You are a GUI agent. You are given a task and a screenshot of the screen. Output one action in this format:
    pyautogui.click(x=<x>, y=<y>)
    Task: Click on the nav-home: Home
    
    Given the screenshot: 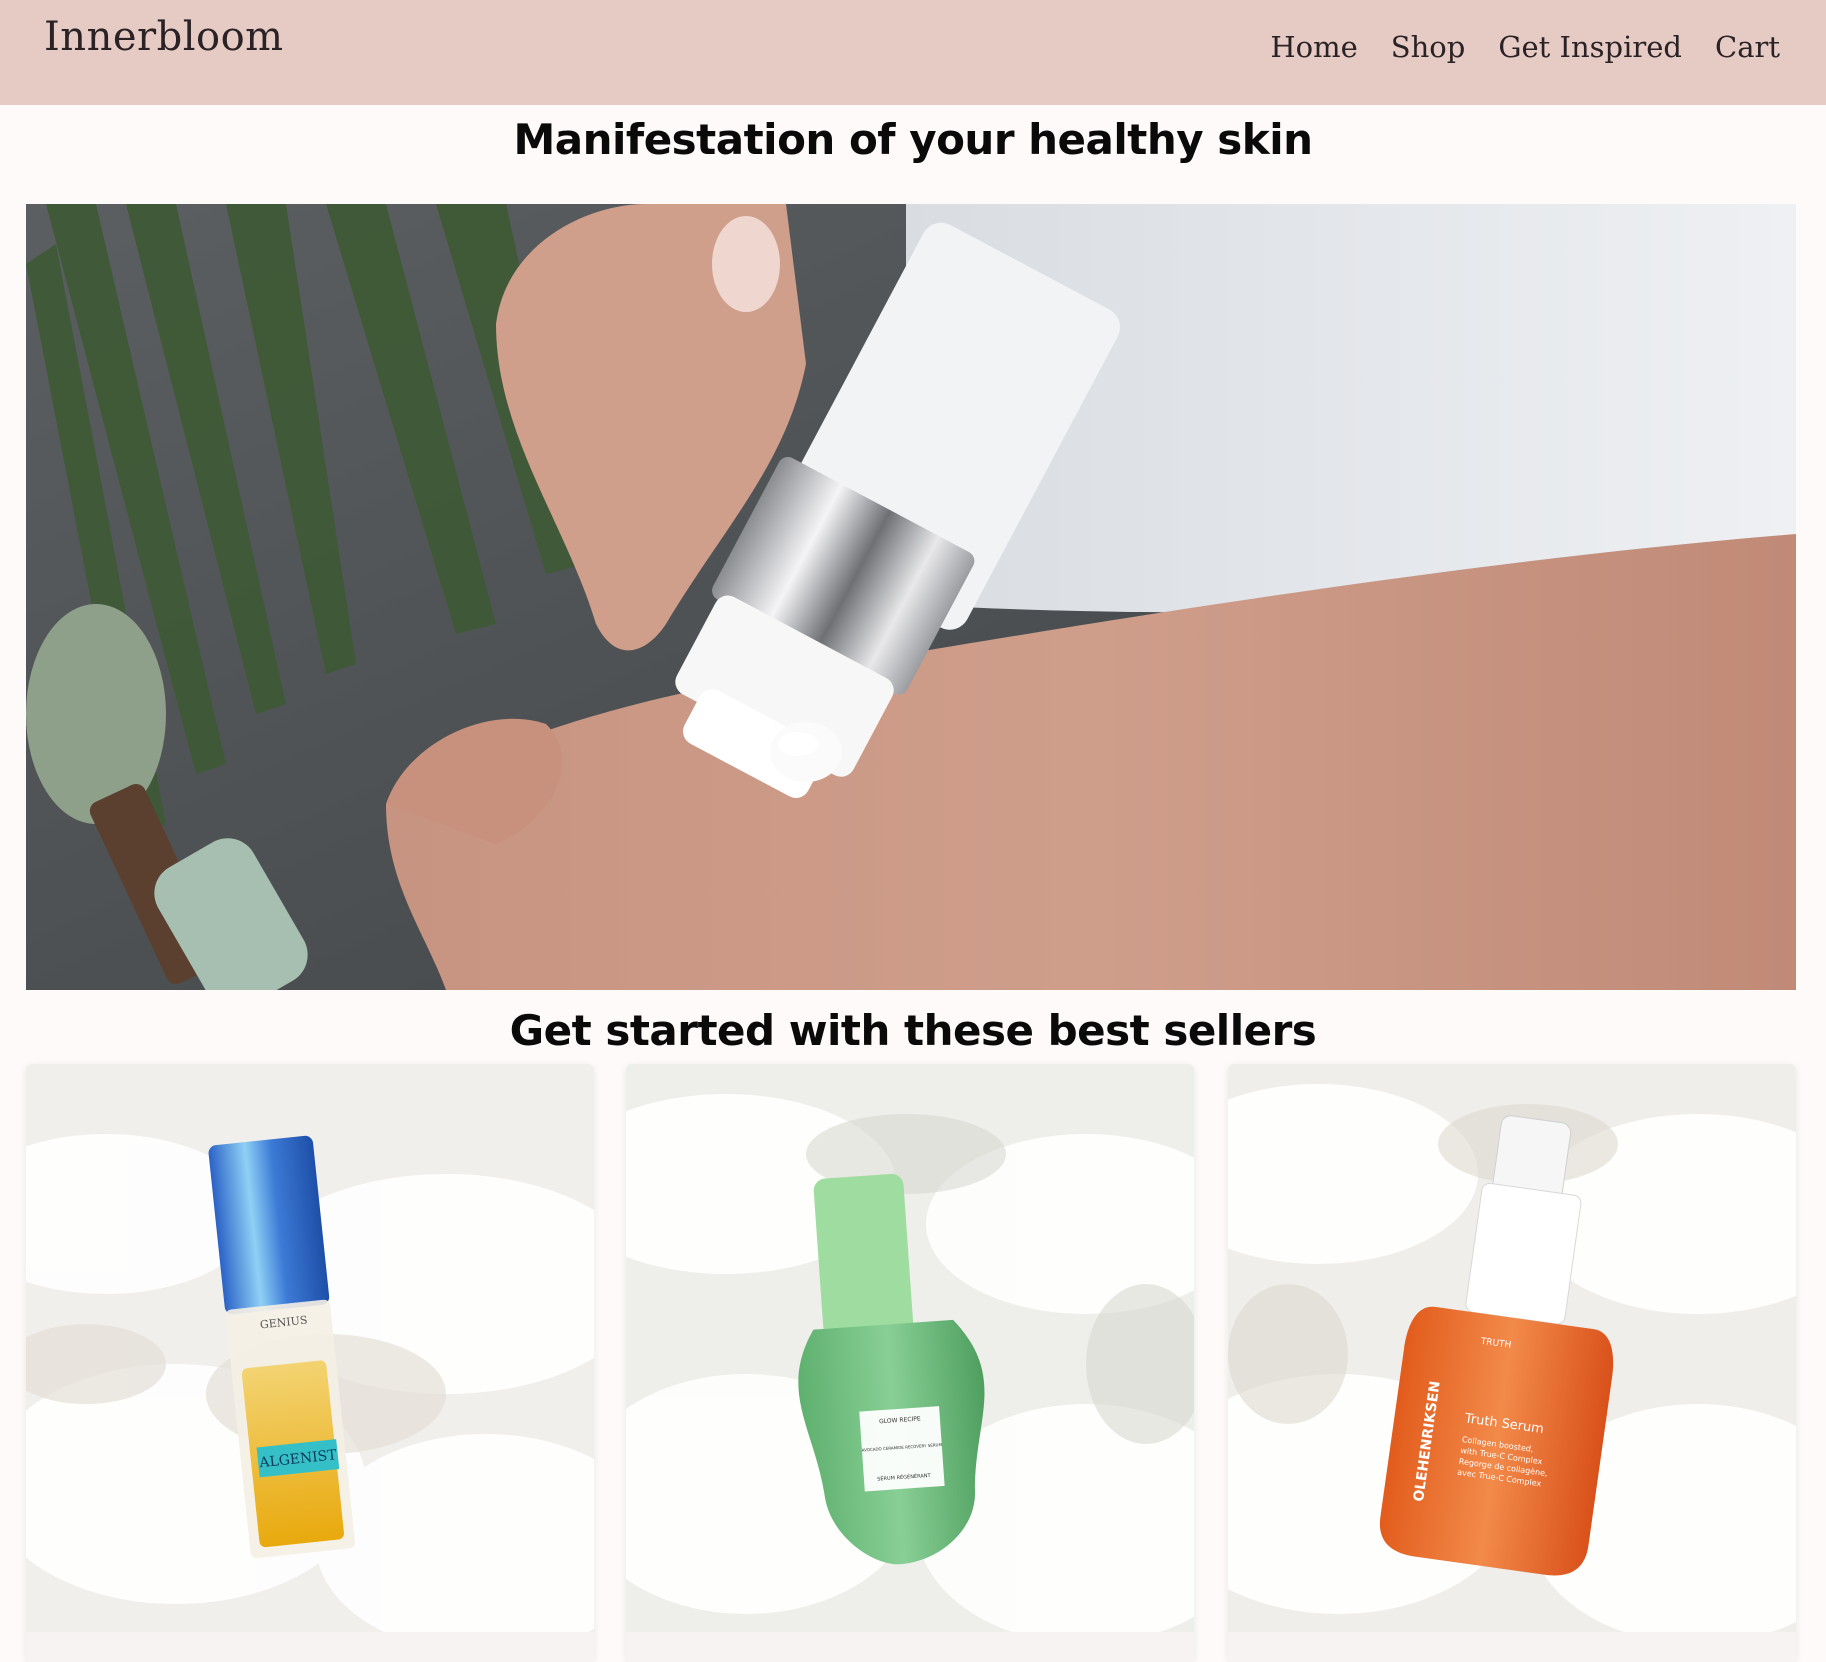 What is the action you would take?
    pyautogui.click(x=1313, y=47)
    